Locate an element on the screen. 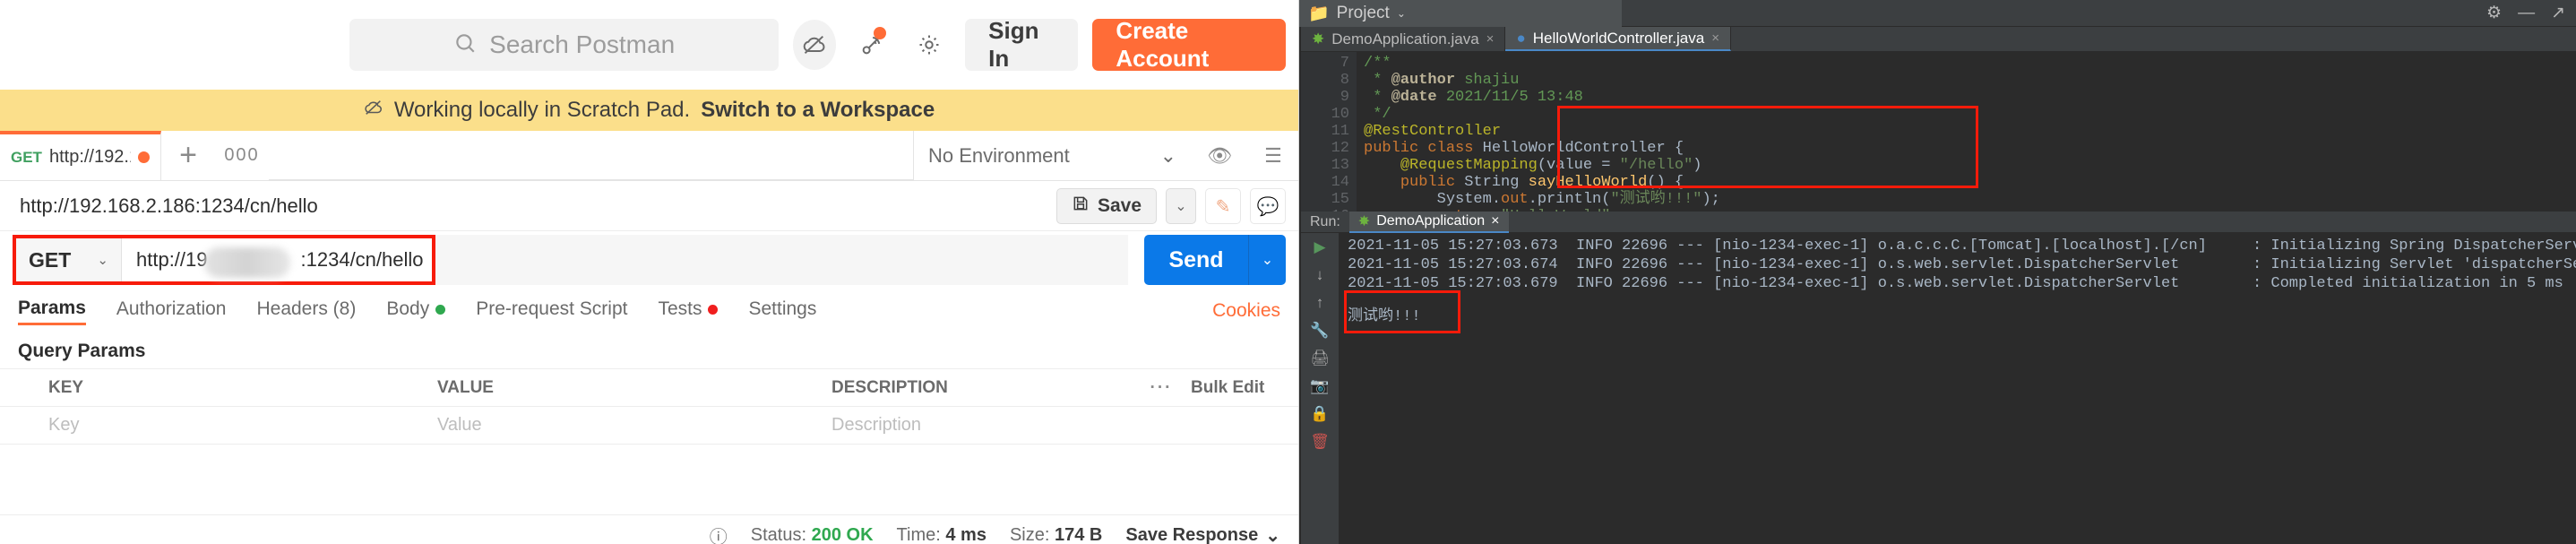 This screenshot has height=544, width=2576. run-icon: ▶ is located at coordinates (1319, 247).